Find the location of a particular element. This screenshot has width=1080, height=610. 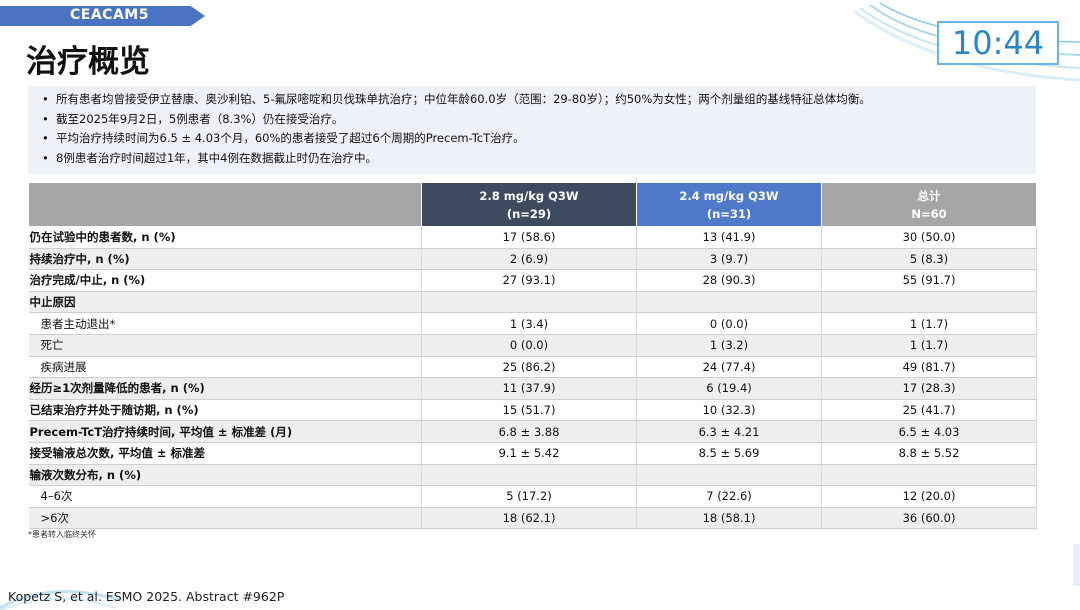

section-tag: CEACAM5 is located at coordinates (102, 16).